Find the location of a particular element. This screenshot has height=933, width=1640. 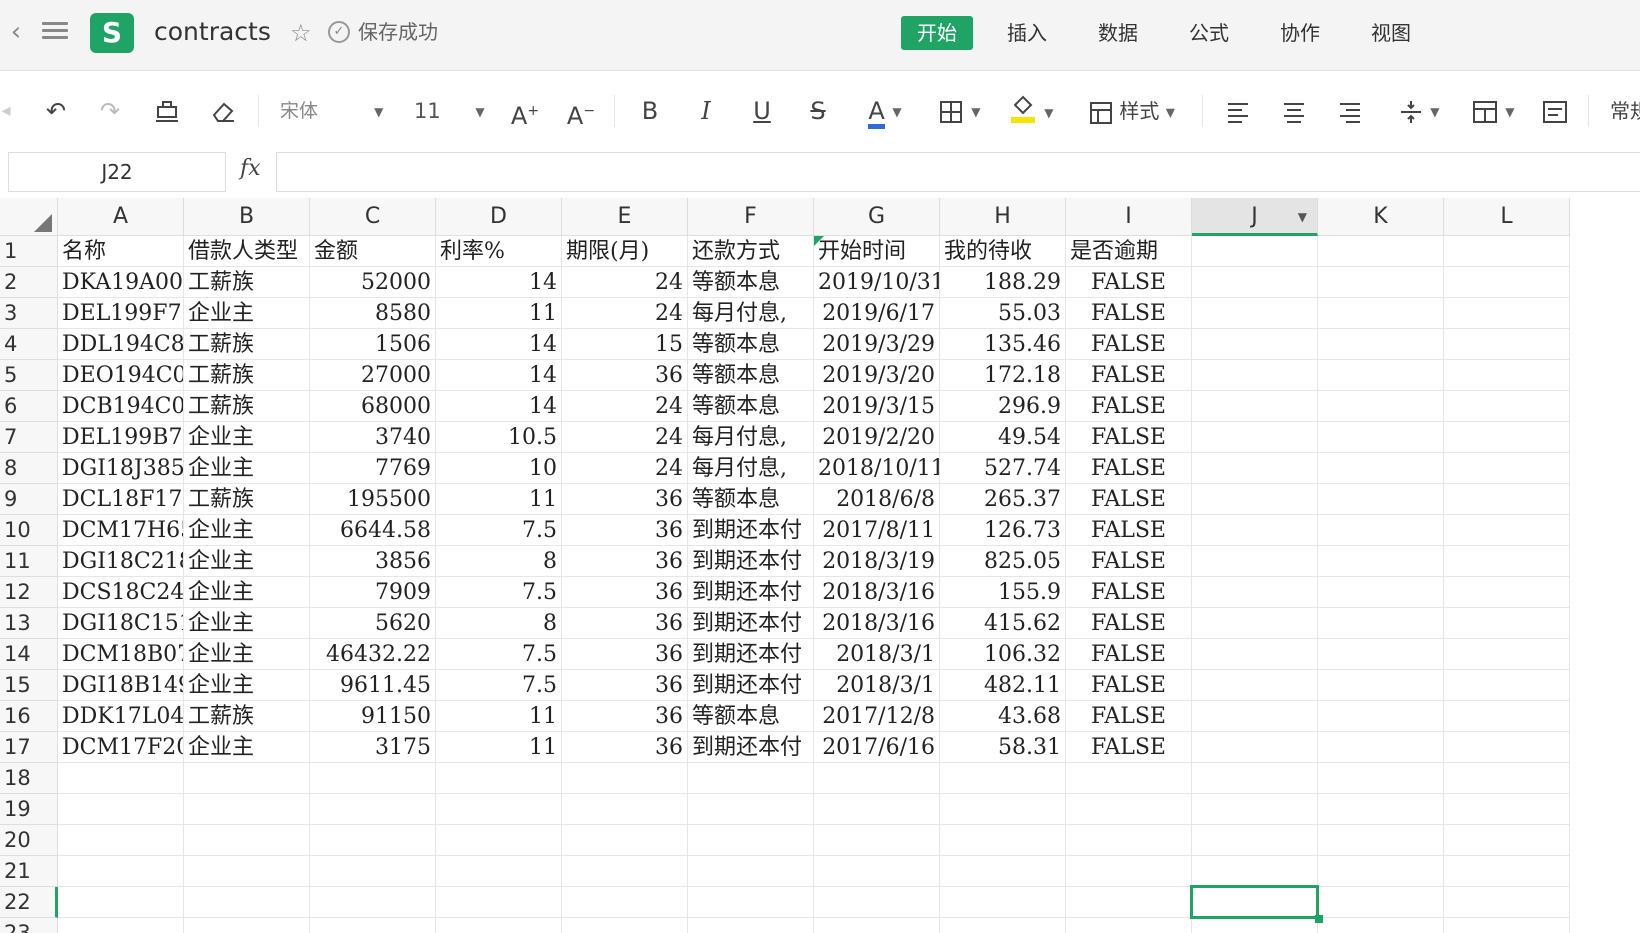

table-cell: 14 is located at coordinates (499, 375).